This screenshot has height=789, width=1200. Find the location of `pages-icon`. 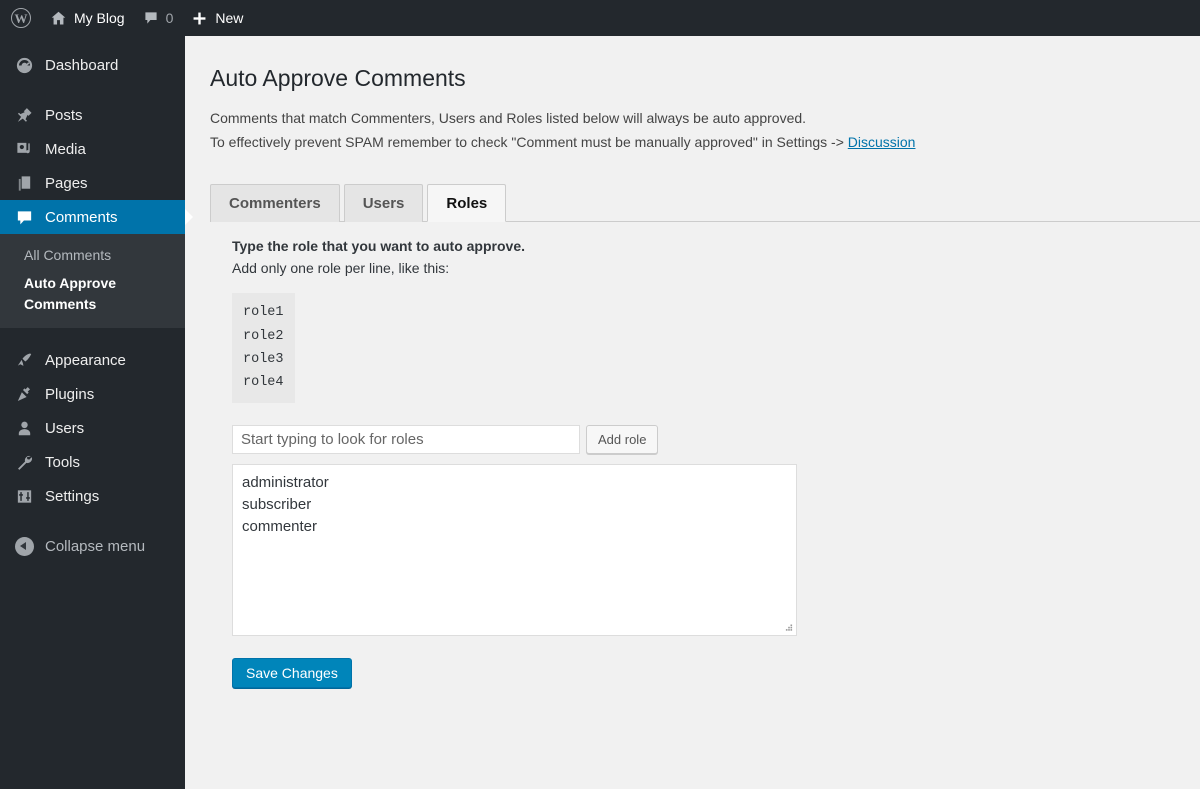

pages-icon is located at coordinates (24, 183).